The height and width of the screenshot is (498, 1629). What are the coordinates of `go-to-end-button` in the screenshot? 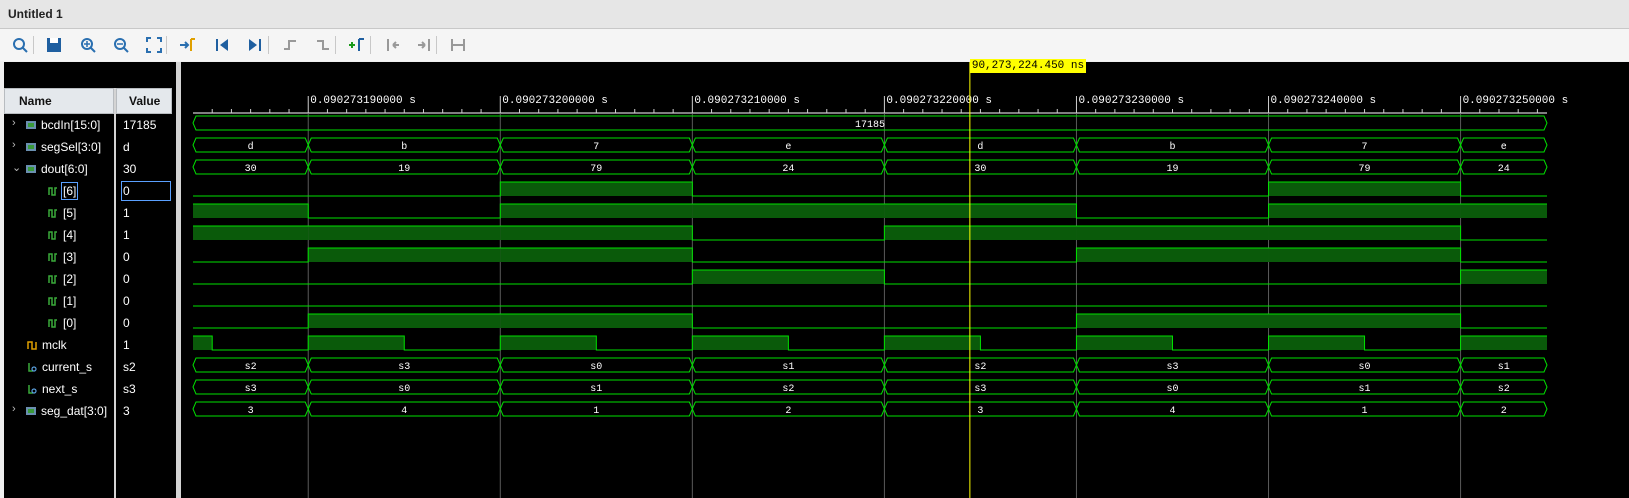 It's located at (255, 45).